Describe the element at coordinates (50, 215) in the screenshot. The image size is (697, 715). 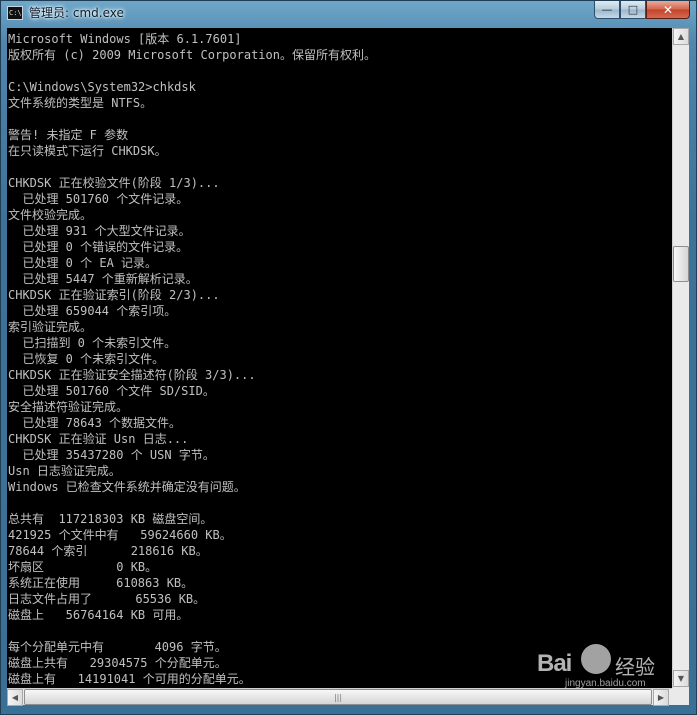
I see `console-line: 文件校验完成。` at that location.